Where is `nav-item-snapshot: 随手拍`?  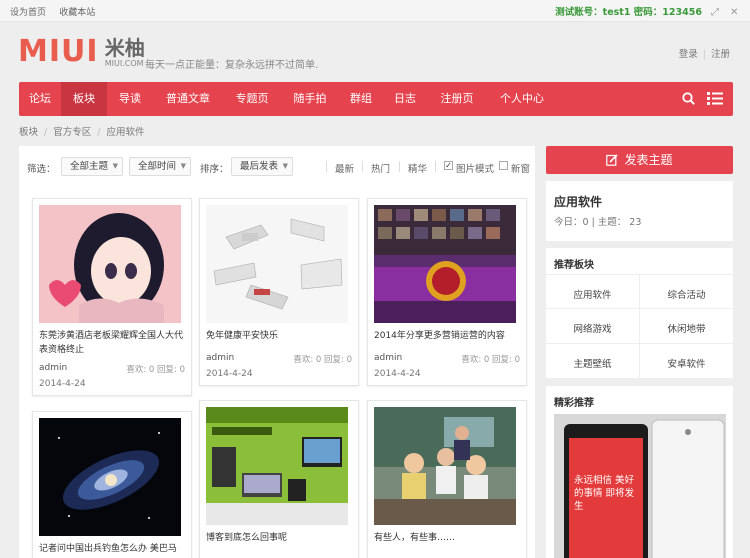 nav-item-snapshot: 随手拍 is located at coordinates (310, 99).